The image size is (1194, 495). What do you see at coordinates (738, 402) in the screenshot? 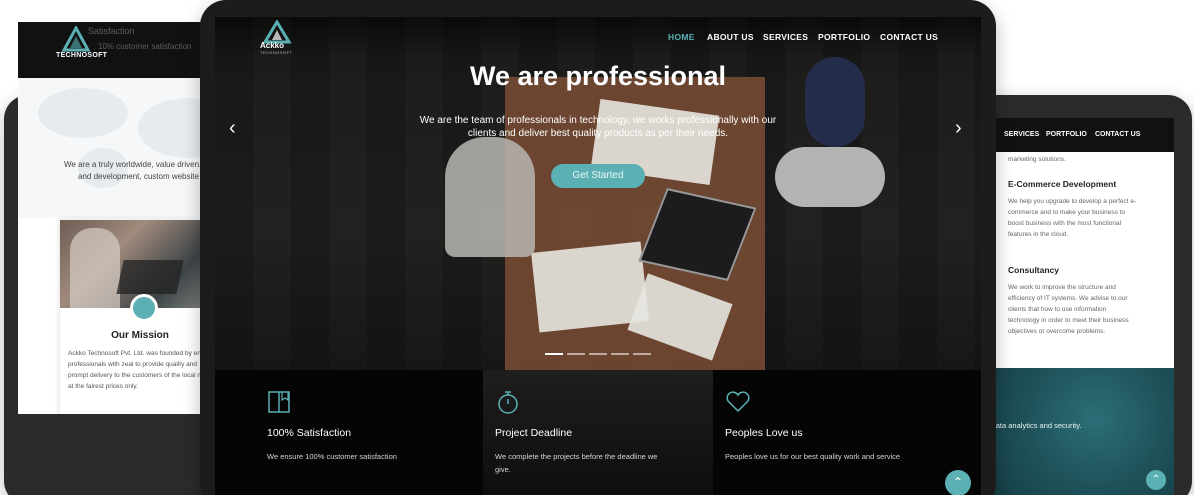
I see `heart-icon` at bounding box center [738, 402].